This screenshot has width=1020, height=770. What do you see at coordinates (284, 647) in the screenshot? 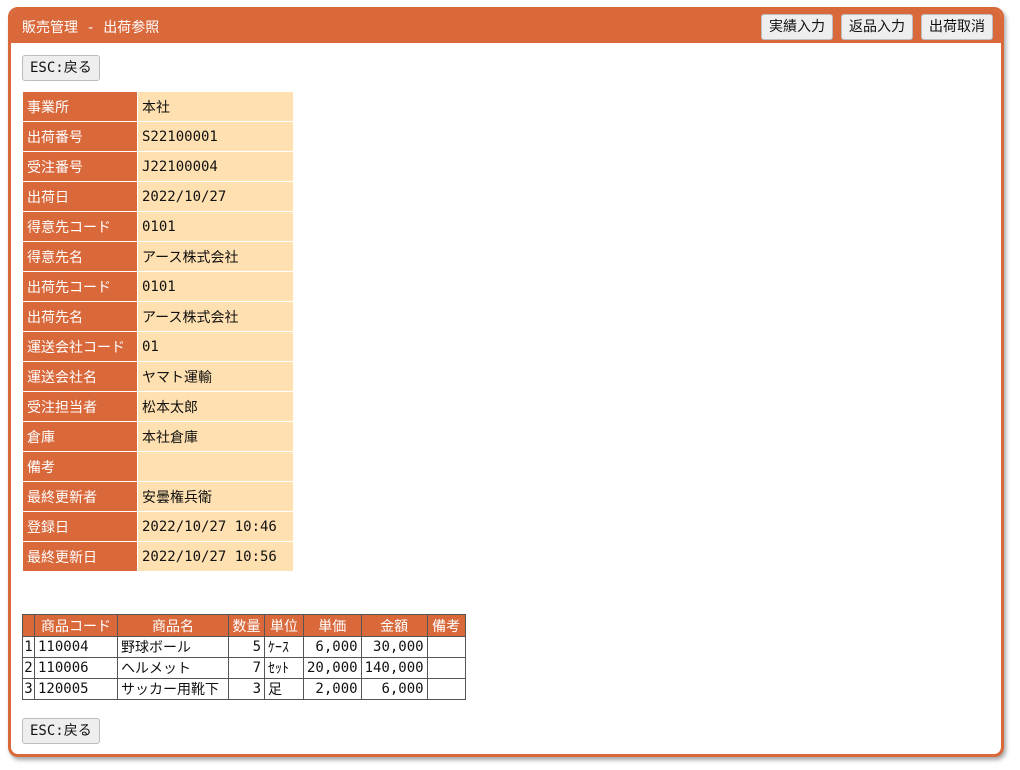
I see `unit: ｹｰｽ` at bounding box center [284, 647].